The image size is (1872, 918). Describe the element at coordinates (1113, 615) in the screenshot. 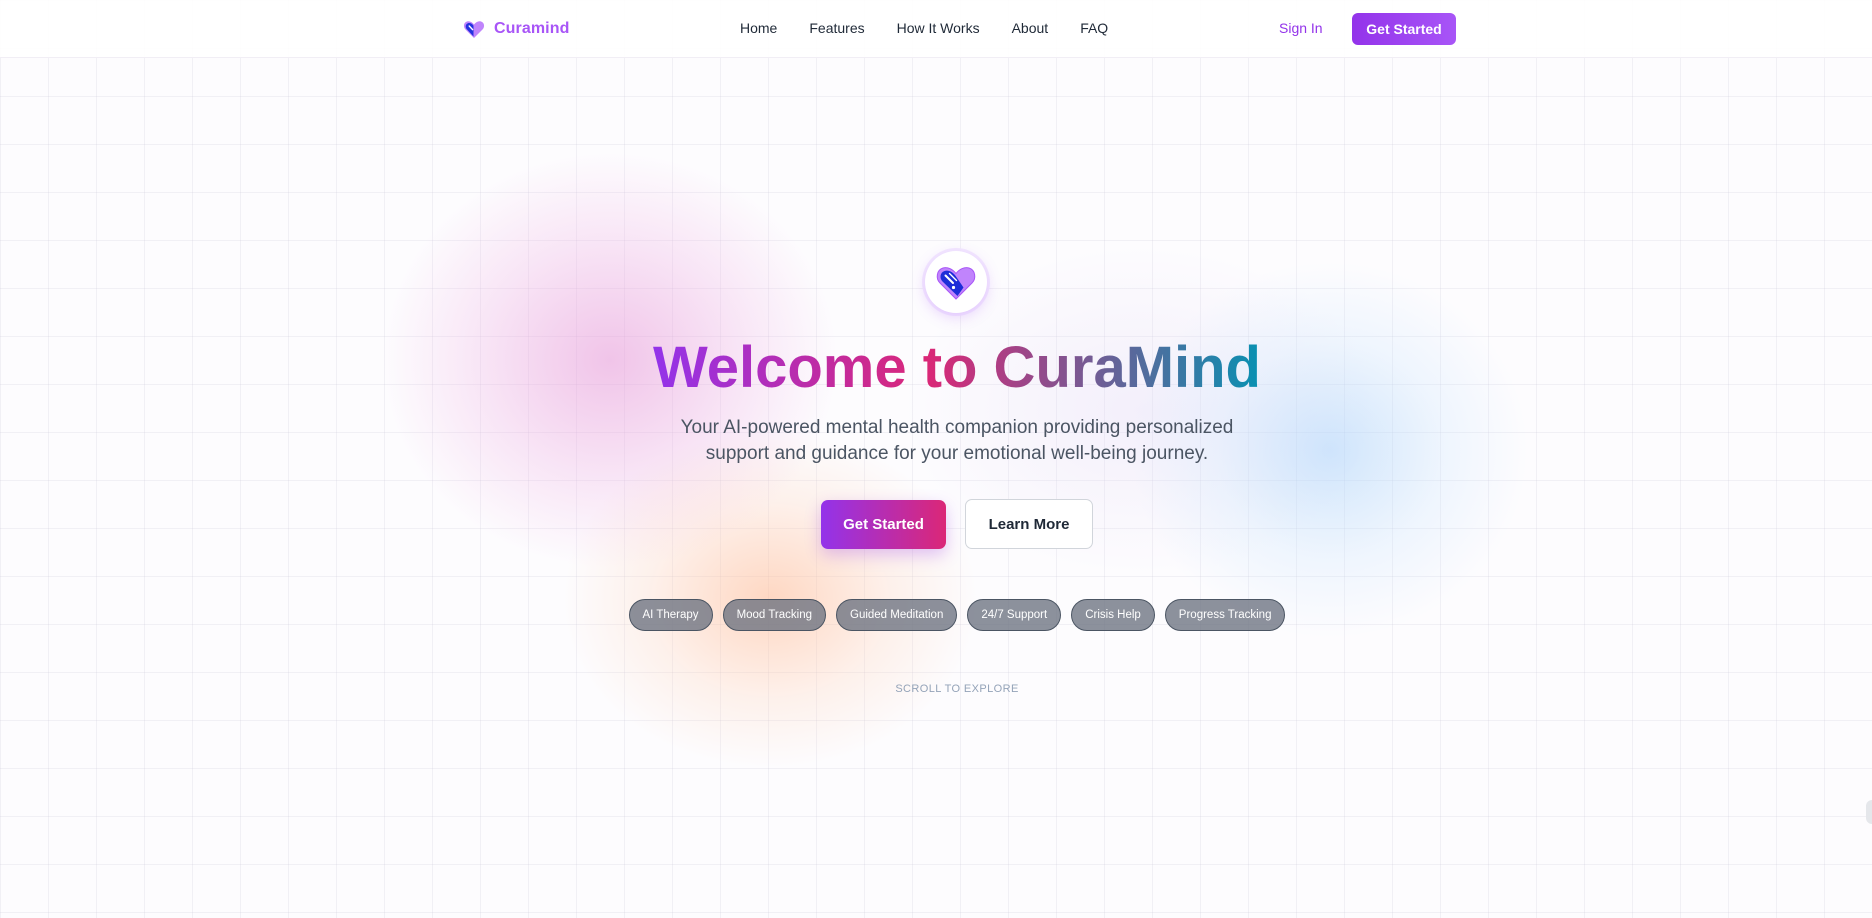

I see `tag-crisis-help: Crisis Help` at that location.